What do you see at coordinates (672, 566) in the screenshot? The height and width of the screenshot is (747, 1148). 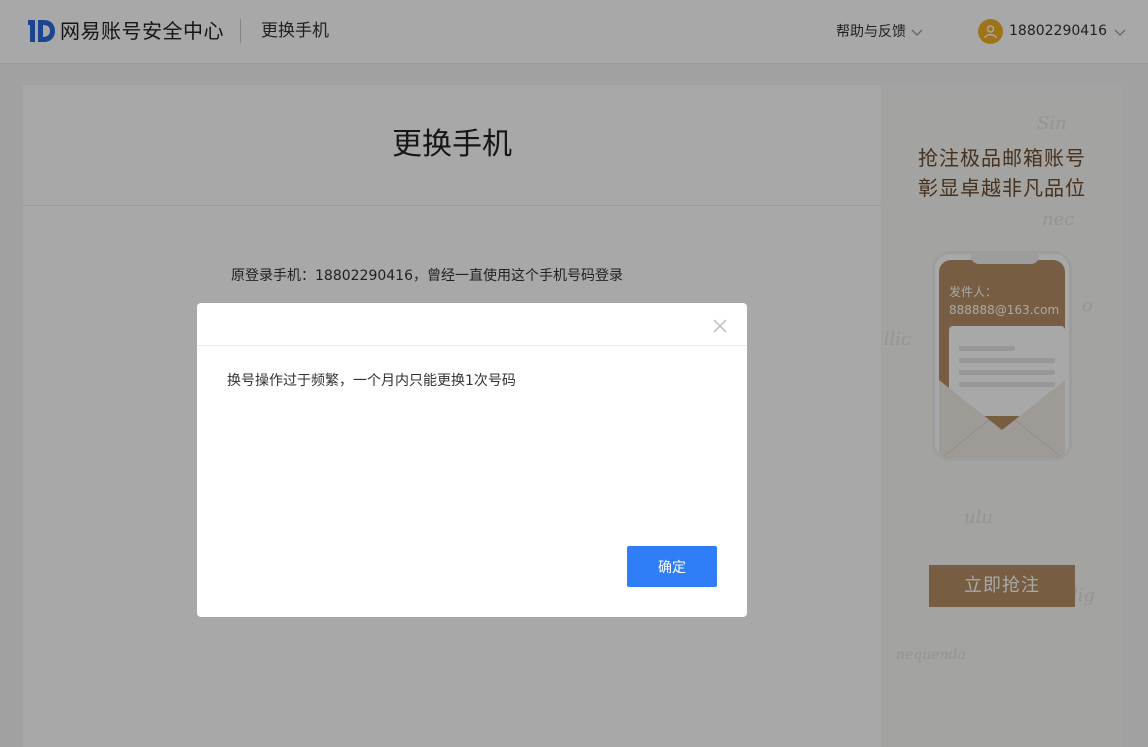 I see `confirm-button: 确定` at bounding box center [672, 566].